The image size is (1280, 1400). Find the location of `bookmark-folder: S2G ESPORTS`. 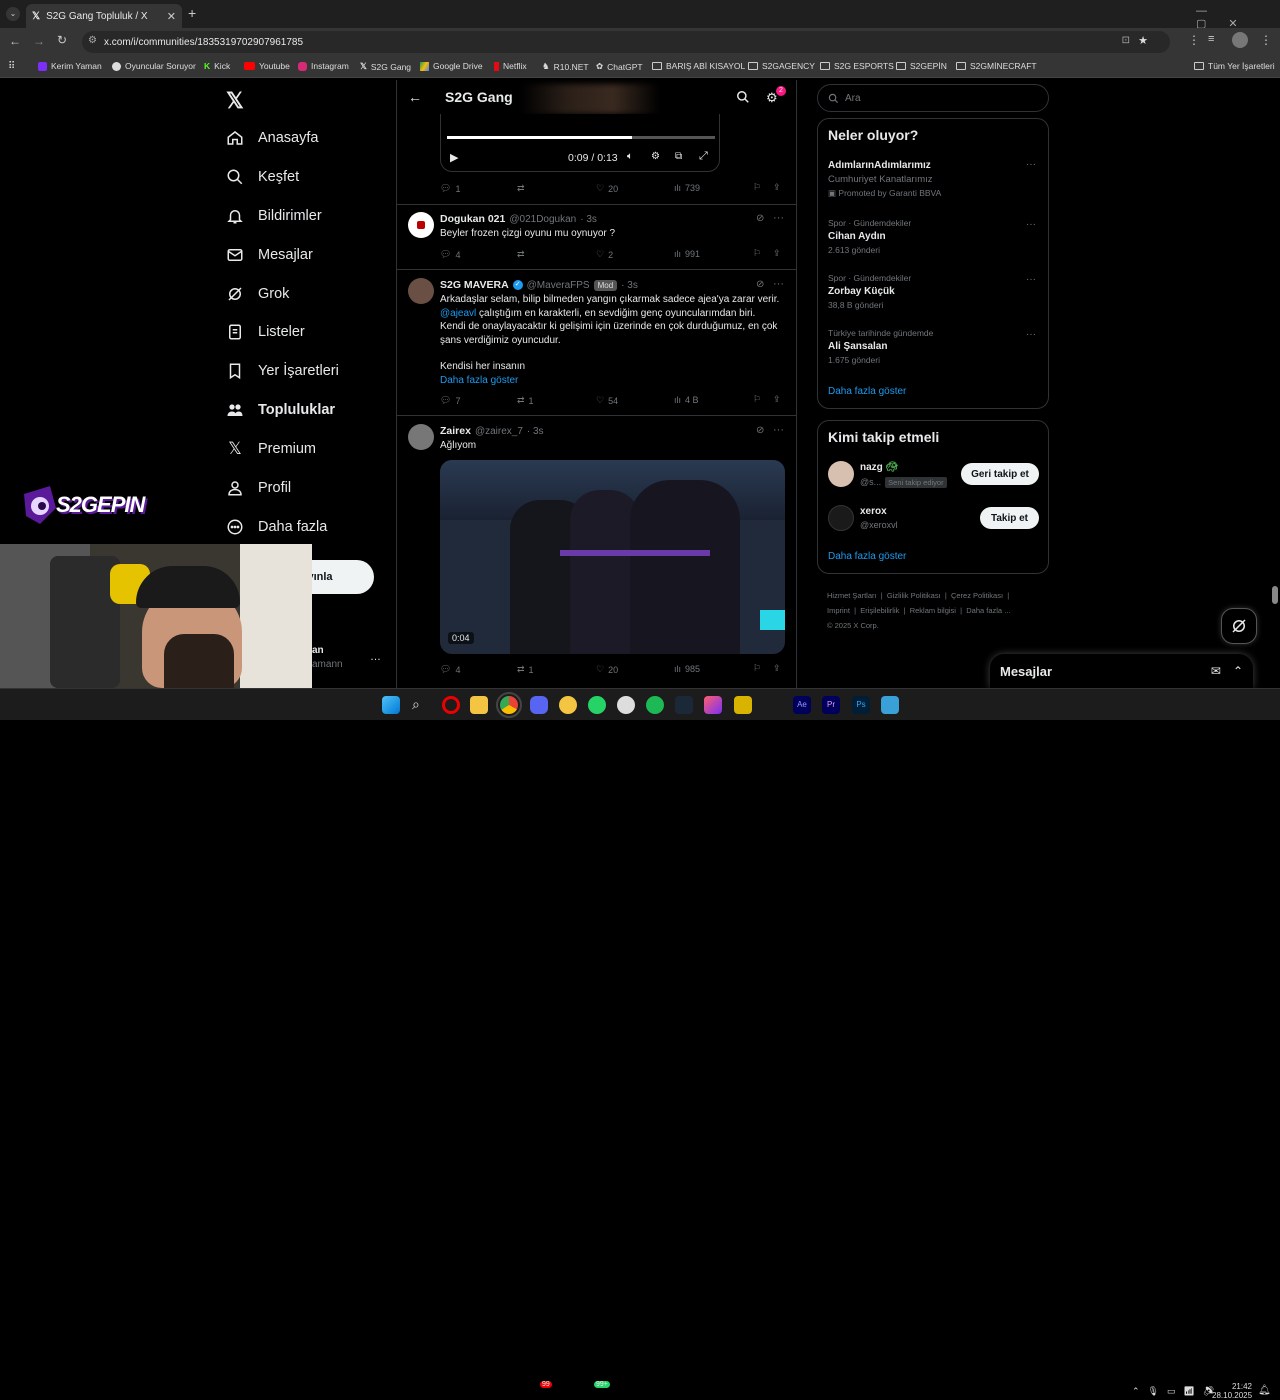

bookmark-folder: S2G ESPORTS is located at coordinates (857, 66).